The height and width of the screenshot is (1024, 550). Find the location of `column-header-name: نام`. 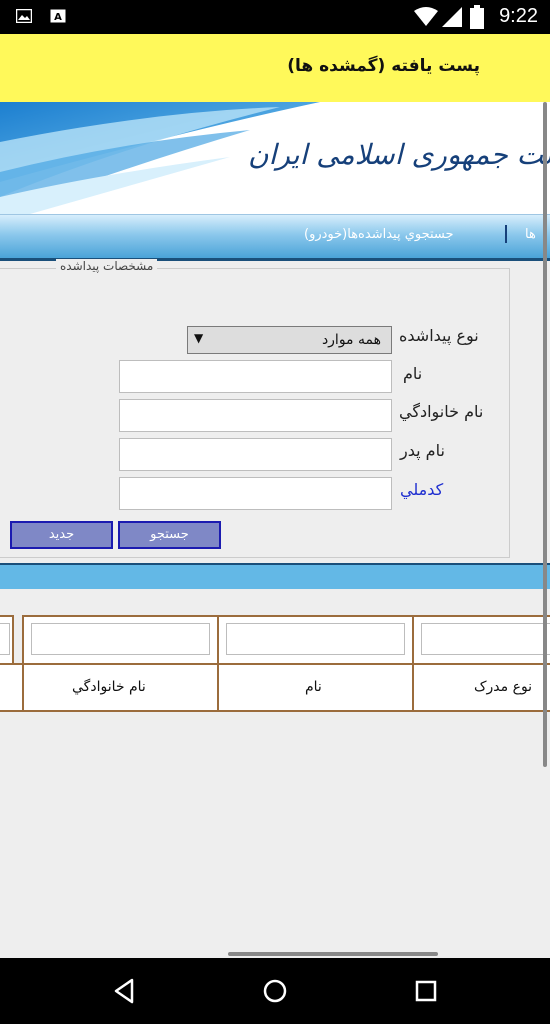

column-header-name: نام is located at coordinates (315, 687).